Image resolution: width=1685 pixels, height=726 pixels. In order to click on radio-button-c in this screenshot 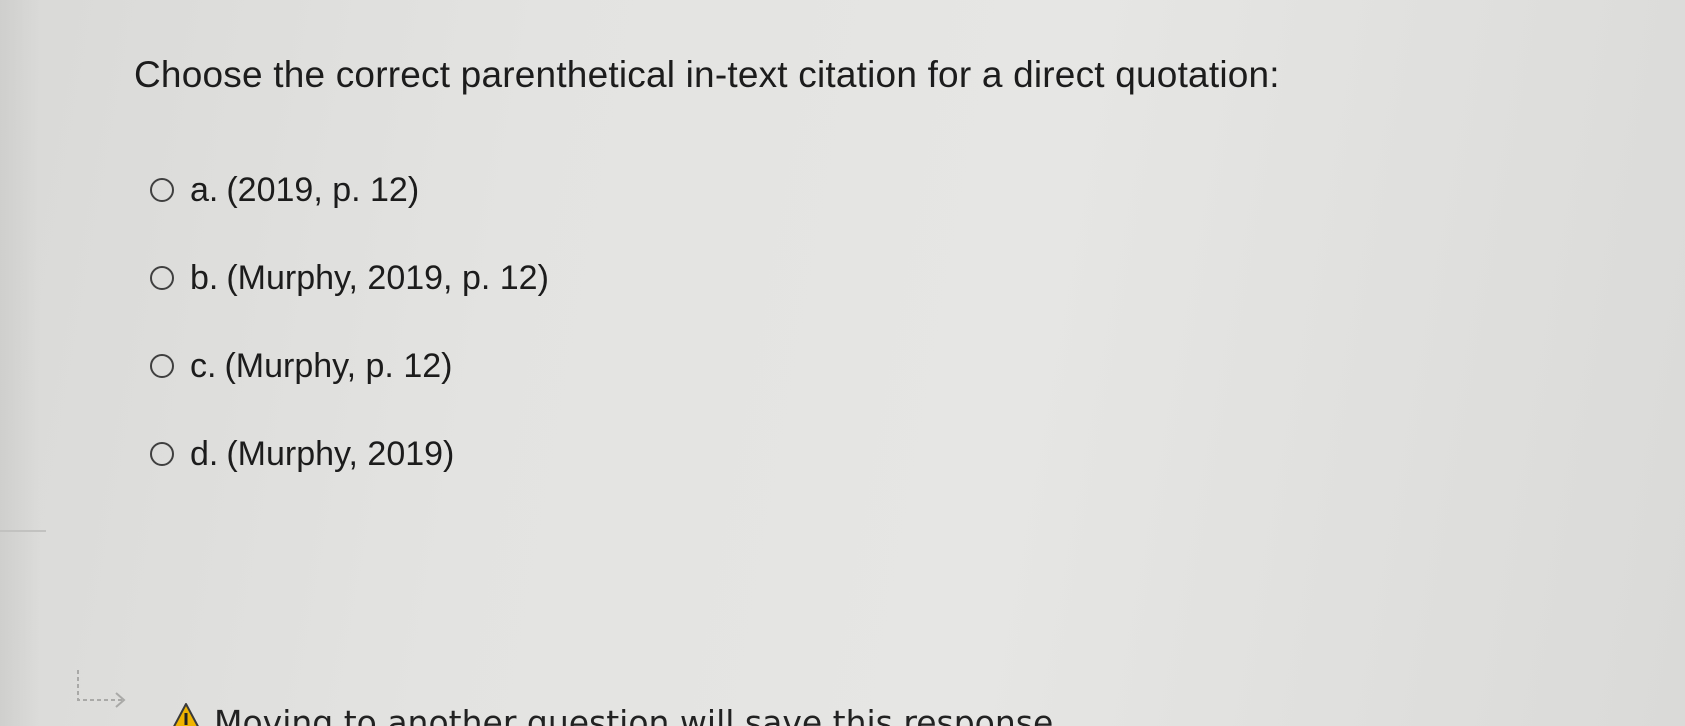, I will do `click(162, 366)`.